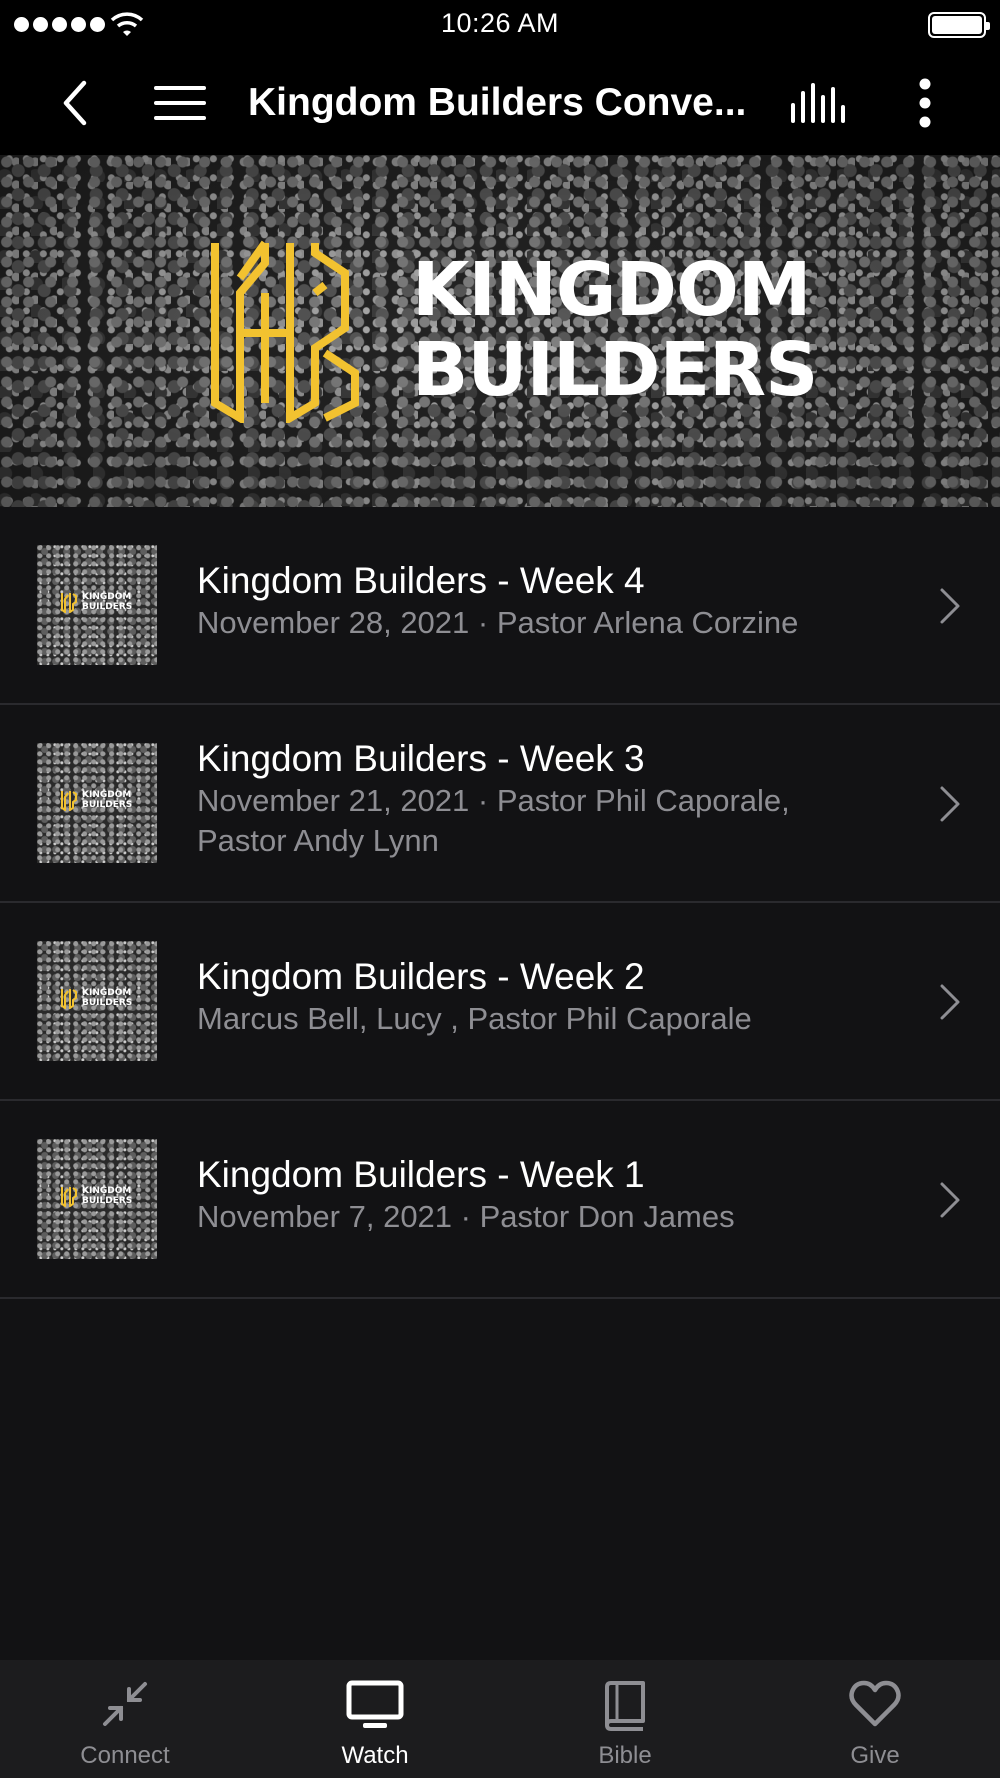  I want to click on arrows-collapse-icon, so click(125, 1704).